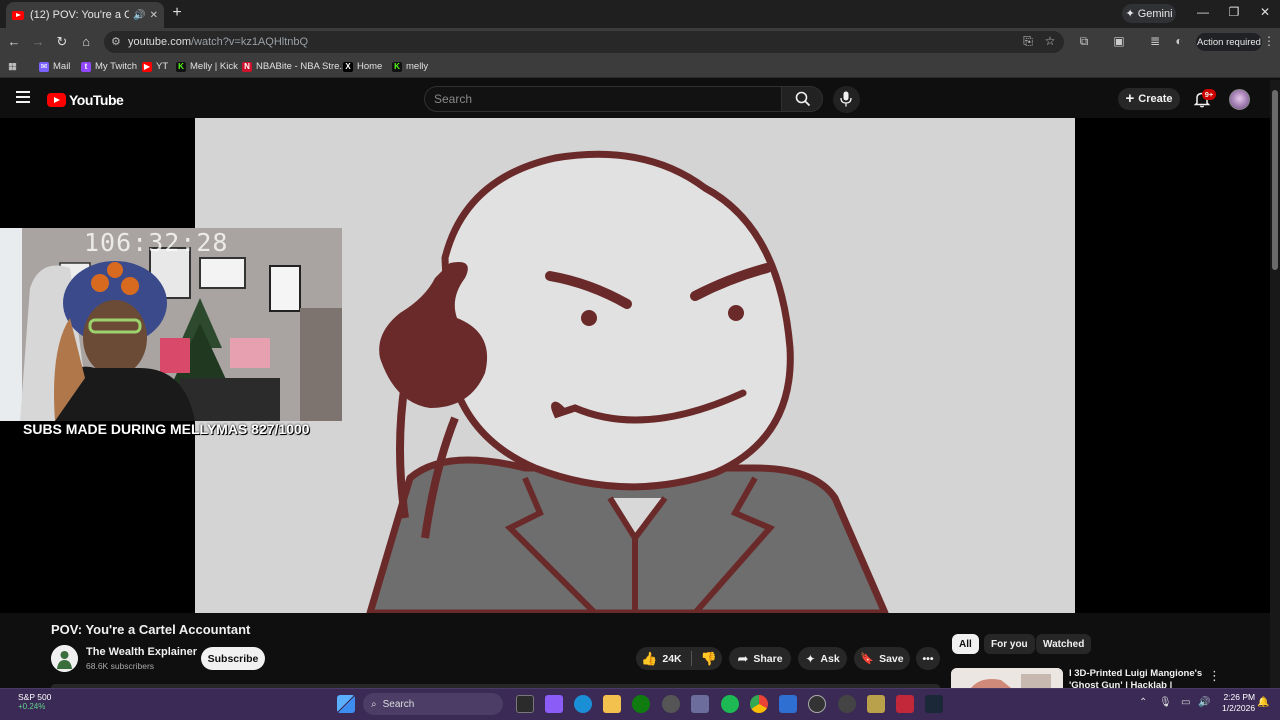 This screenshot has height=720, width=1280. I want to click on url-text: youtube.com/watch?v=kz1AQHltnbQ, so click(218, 42).